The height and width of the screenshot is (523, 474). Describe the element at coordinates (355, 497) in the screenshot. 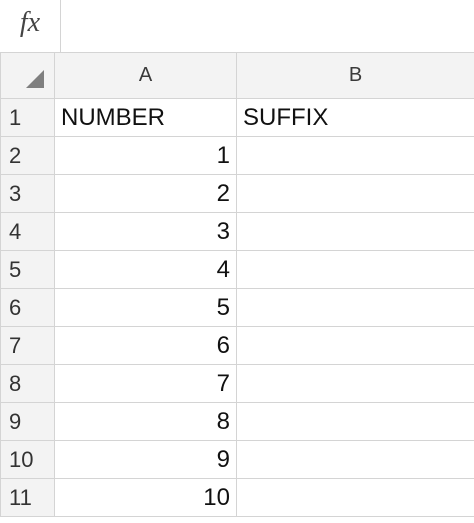

I see `cell-b11` at that location.